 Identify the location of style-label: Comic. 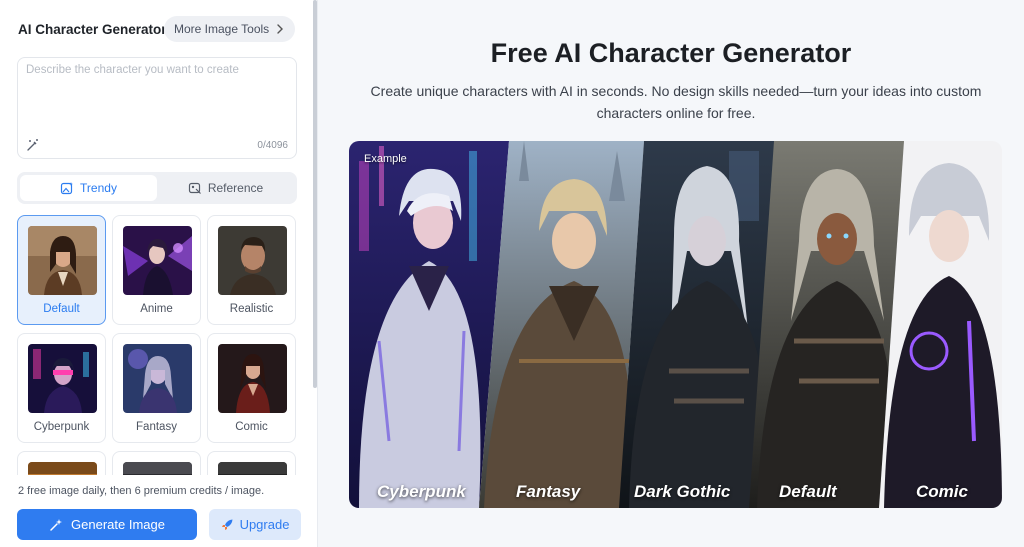
(251, 427).